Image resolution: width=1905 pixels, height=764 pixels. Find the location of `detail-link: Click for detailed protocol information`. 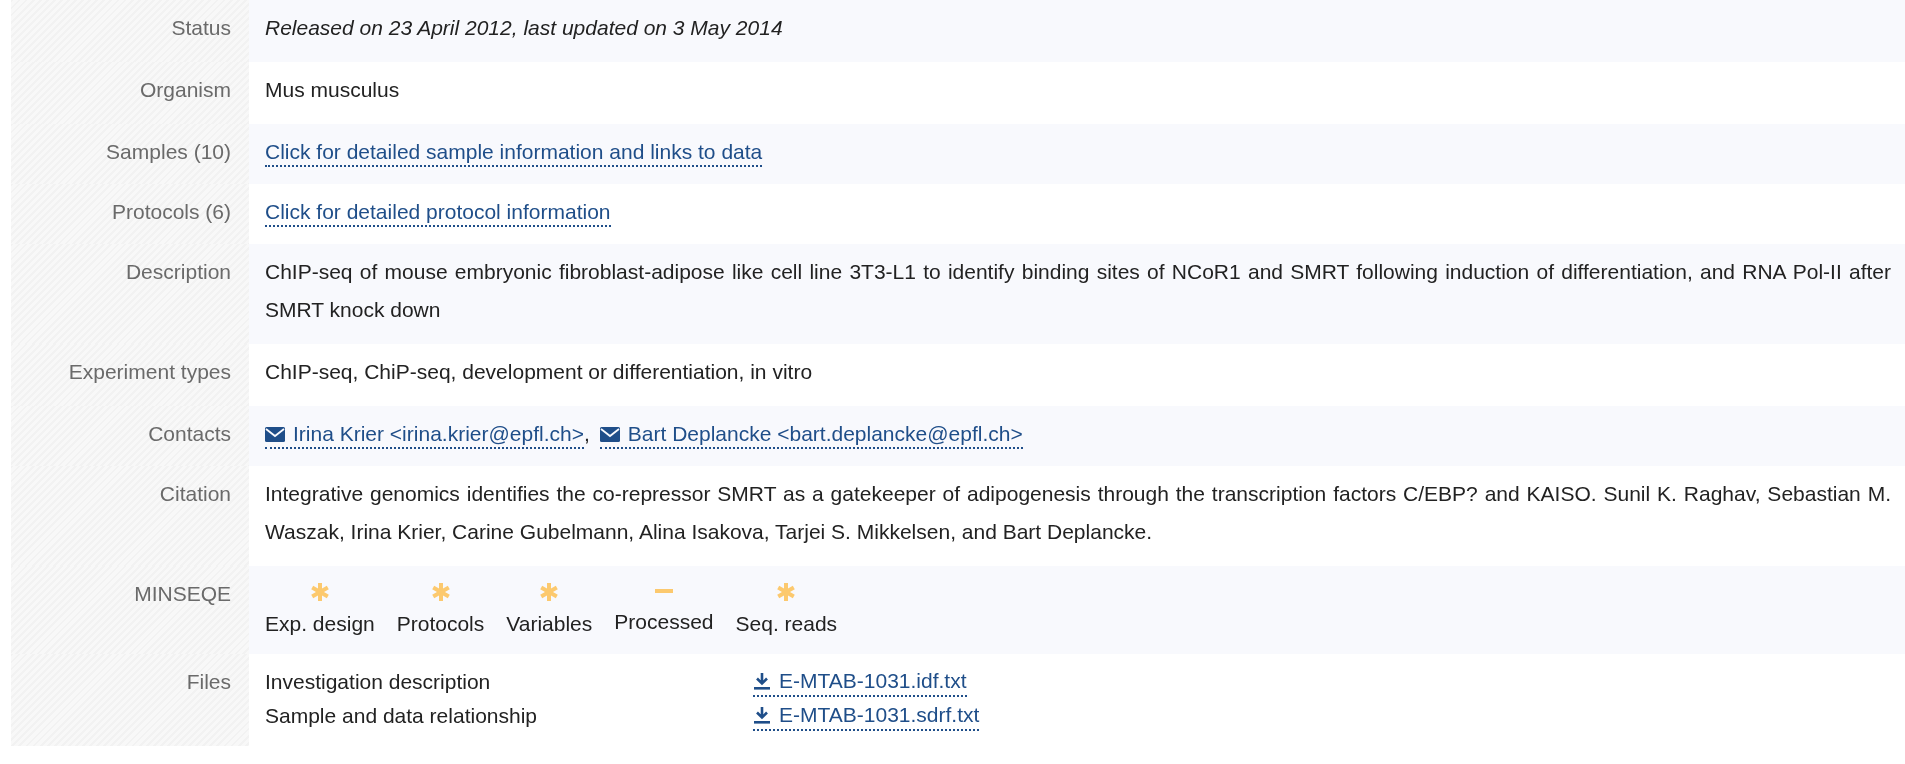

detail-link: Click for detailed protocol information is located at coordinates (438, 213).